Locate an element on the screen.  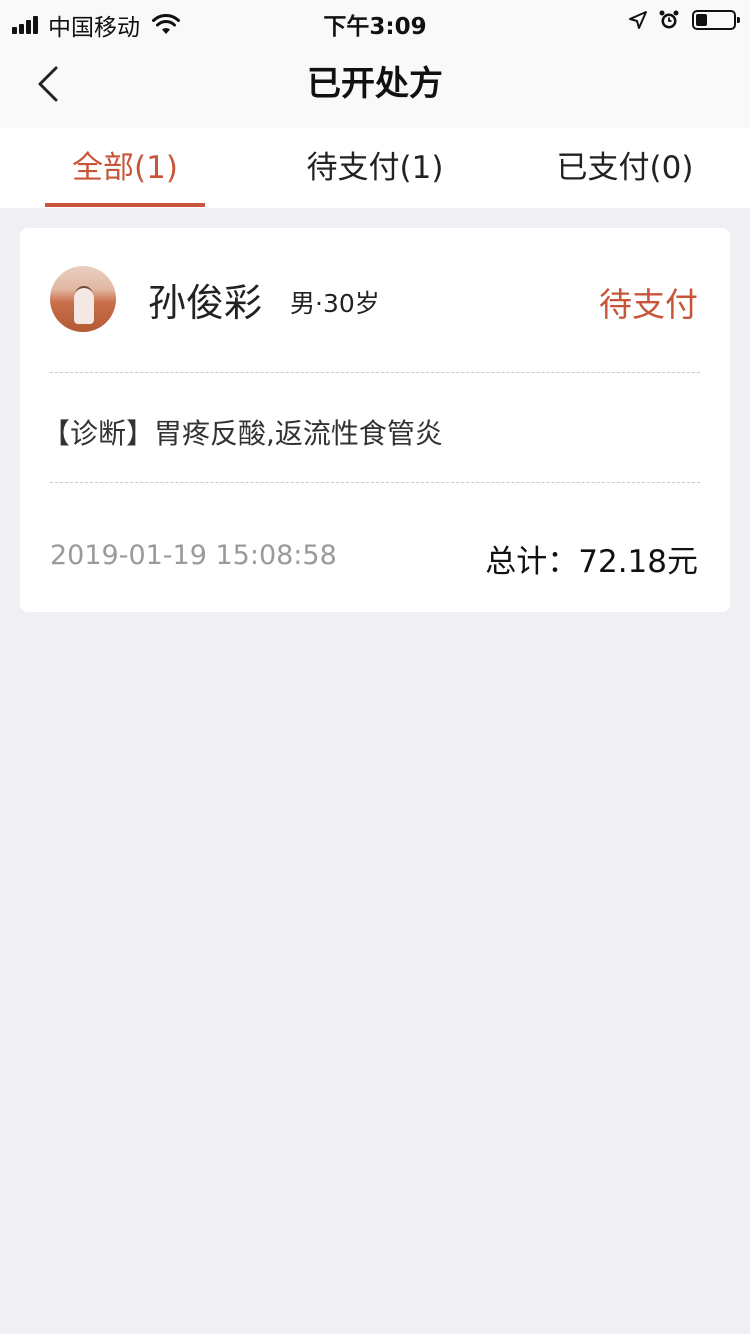
patient-name: 孙俊彩 is located at coordinates (205, 303).